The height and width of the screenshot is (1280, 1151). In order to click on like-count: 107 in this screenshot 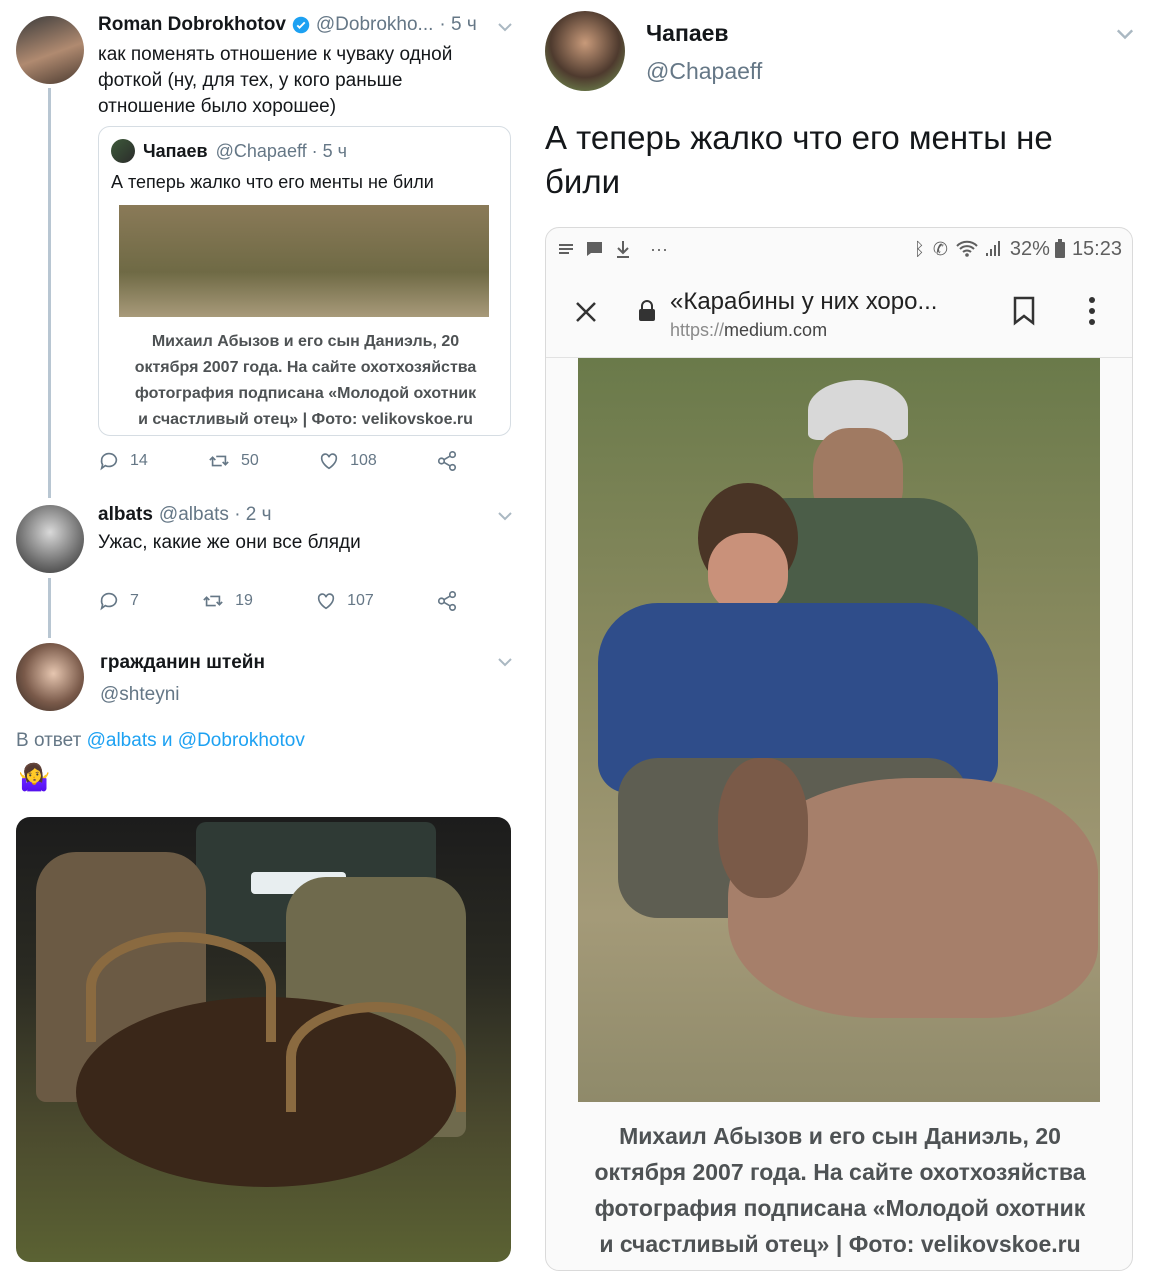, I will do `click(360, 600)`.